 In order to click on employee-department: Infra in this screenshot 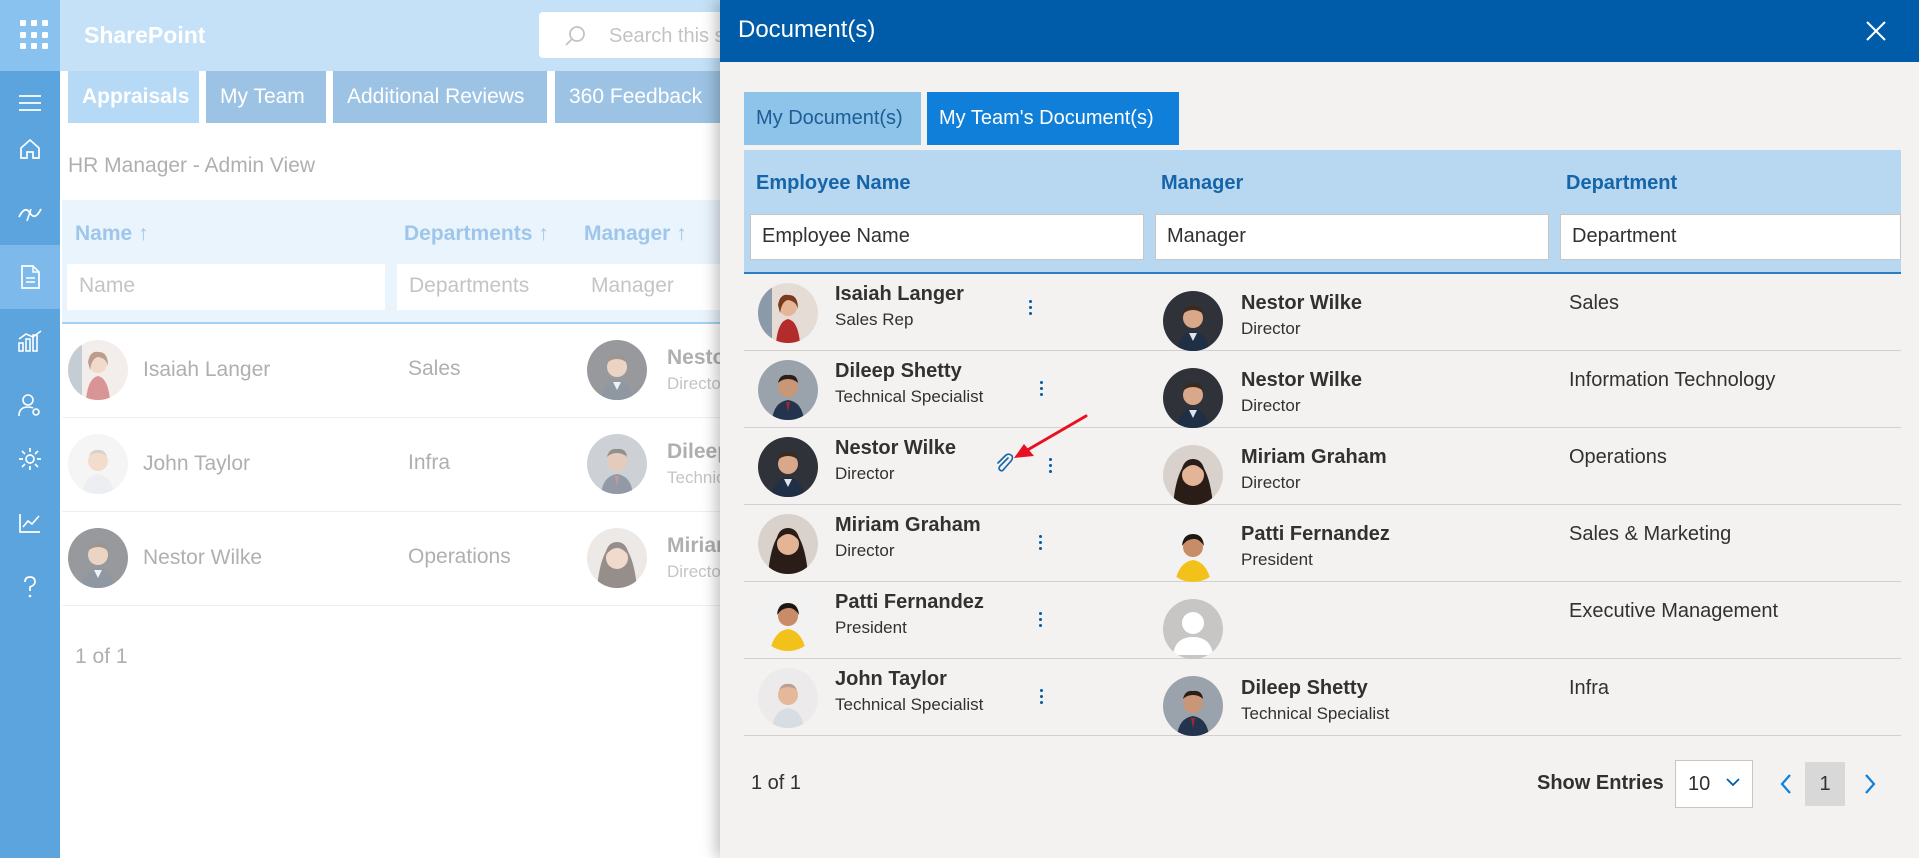, I will do `click(429, 462)`.